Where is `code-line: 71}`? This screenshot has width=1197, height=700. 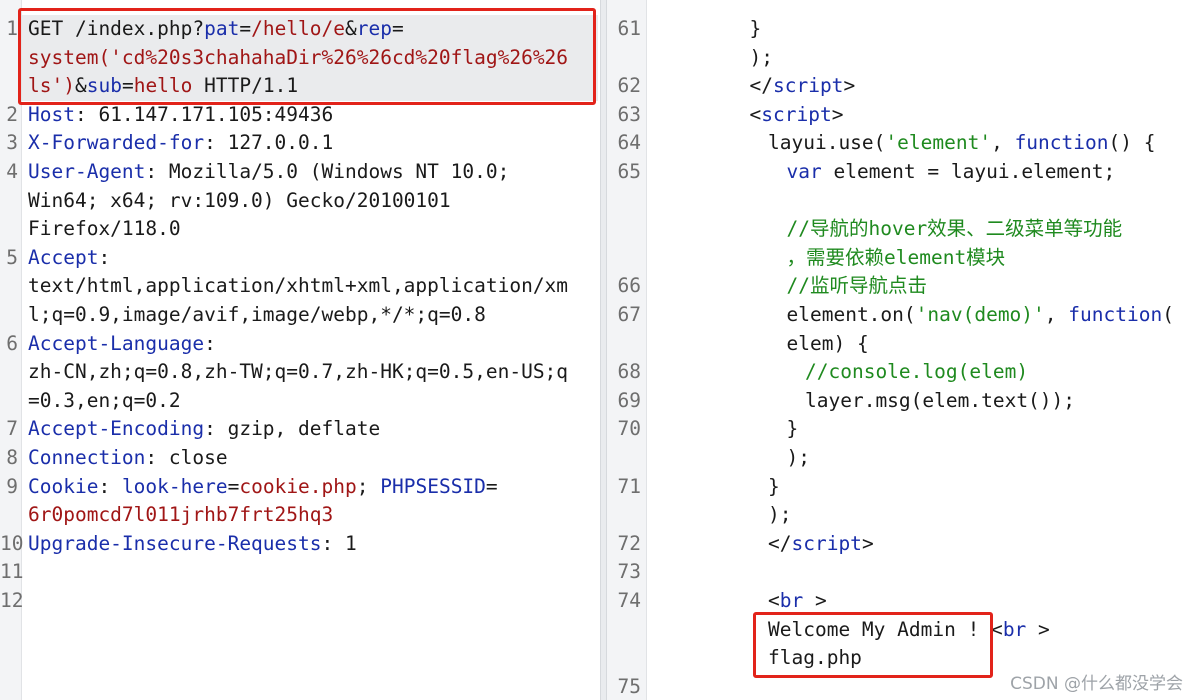
code-line: 71} is located at coordinates (902, 487).